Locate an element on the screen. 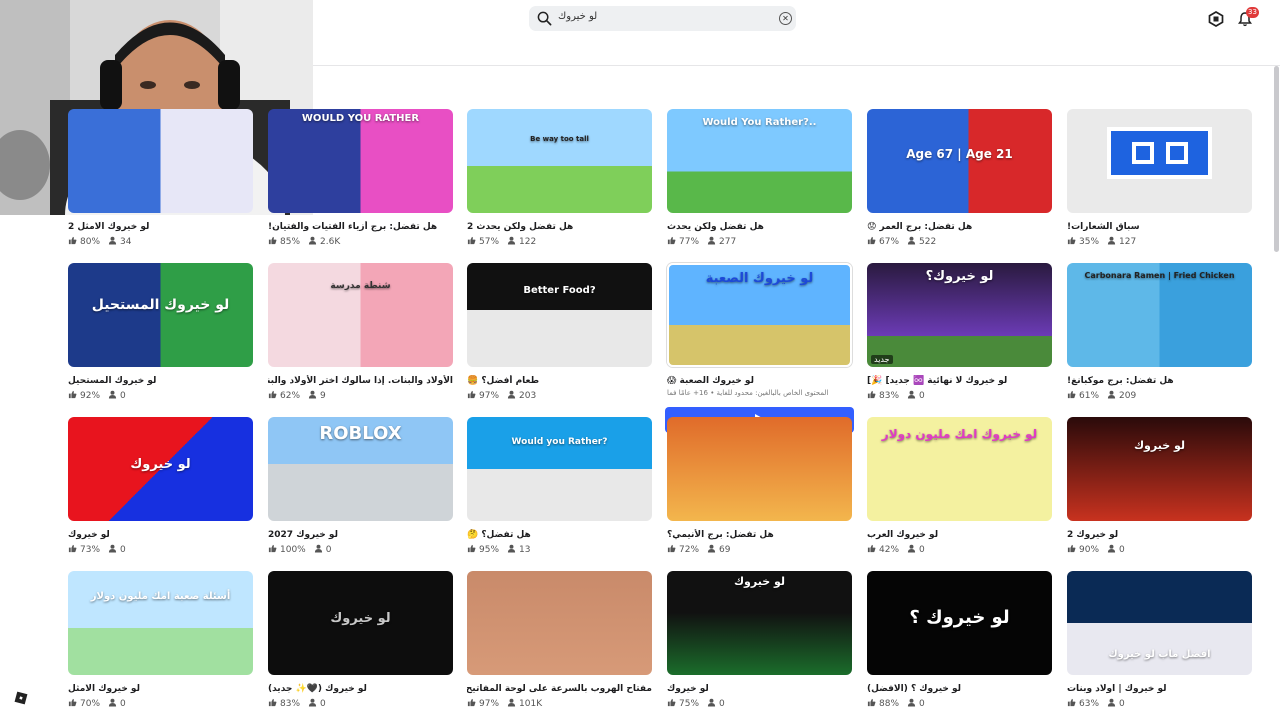 The image size is (1280, 720). game-title: لو خيروك ؟ (الافضل) is located at coordinates (959, 689).